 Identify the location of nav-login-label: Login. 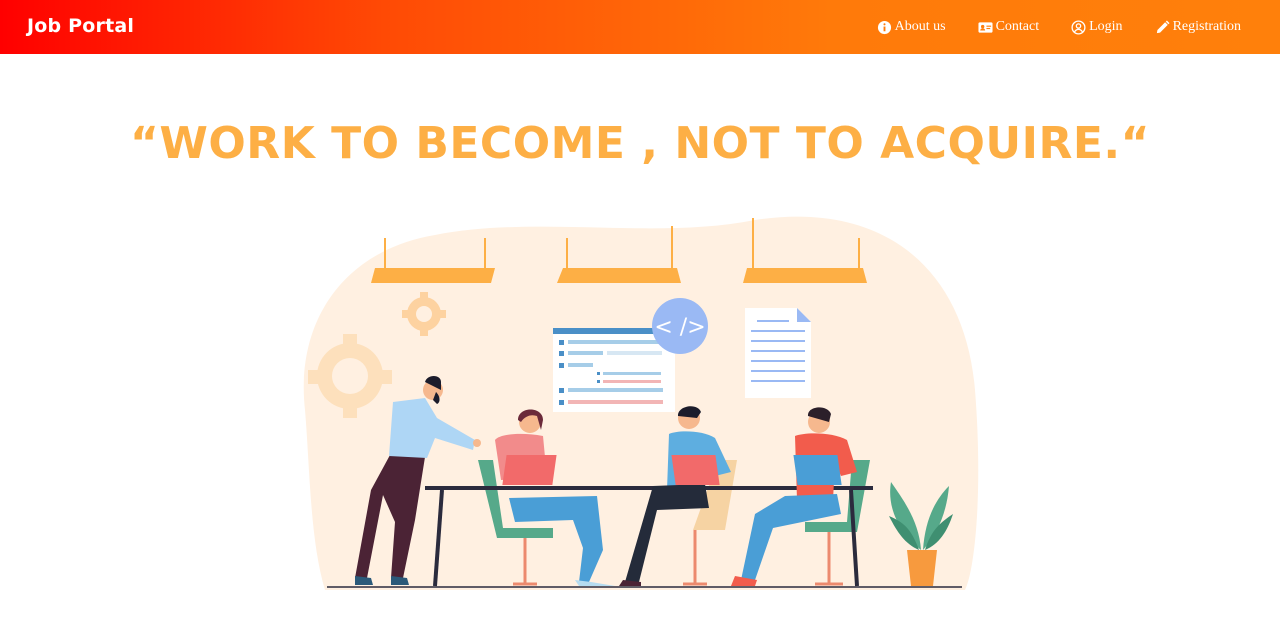
(1106, 26).